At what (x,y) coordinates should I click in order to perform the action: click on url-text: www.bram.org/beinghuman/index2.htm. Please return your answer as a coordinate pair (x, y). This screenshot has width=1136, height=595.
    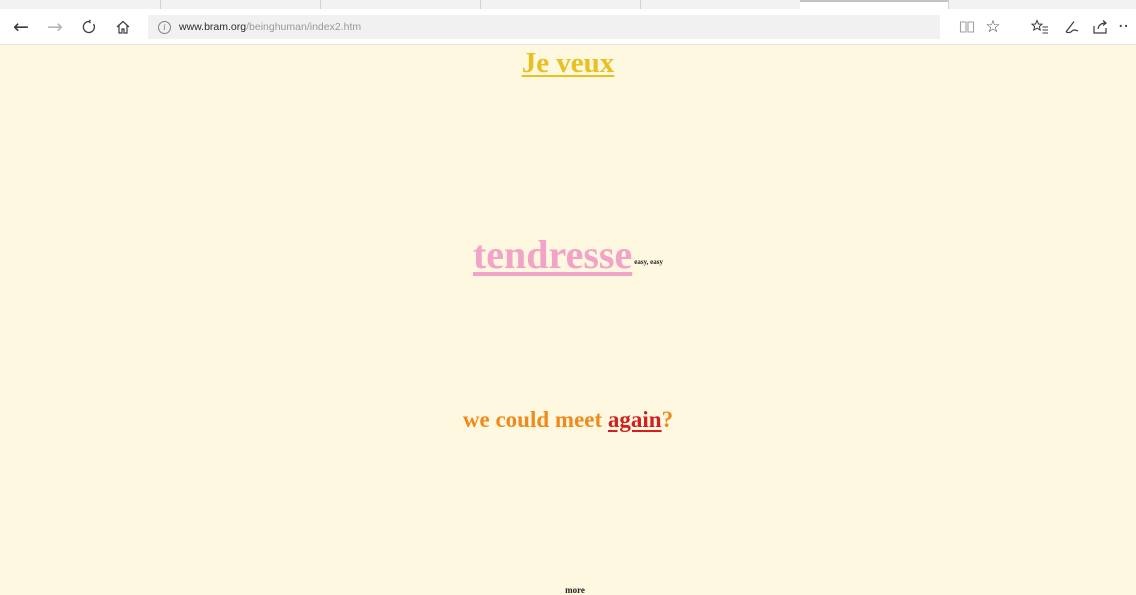
    Looking at the image, I should click on (270, 27).